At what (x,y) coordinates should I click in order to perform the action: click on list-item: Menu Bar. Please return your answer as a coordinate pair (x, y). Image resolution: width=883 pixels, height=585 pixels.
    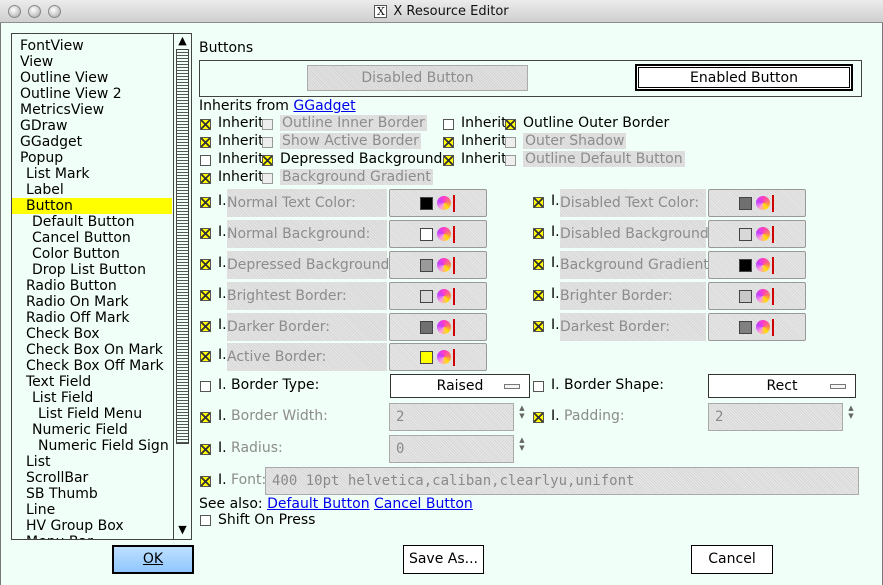
    Looking at the image, I should click on (92, 536).